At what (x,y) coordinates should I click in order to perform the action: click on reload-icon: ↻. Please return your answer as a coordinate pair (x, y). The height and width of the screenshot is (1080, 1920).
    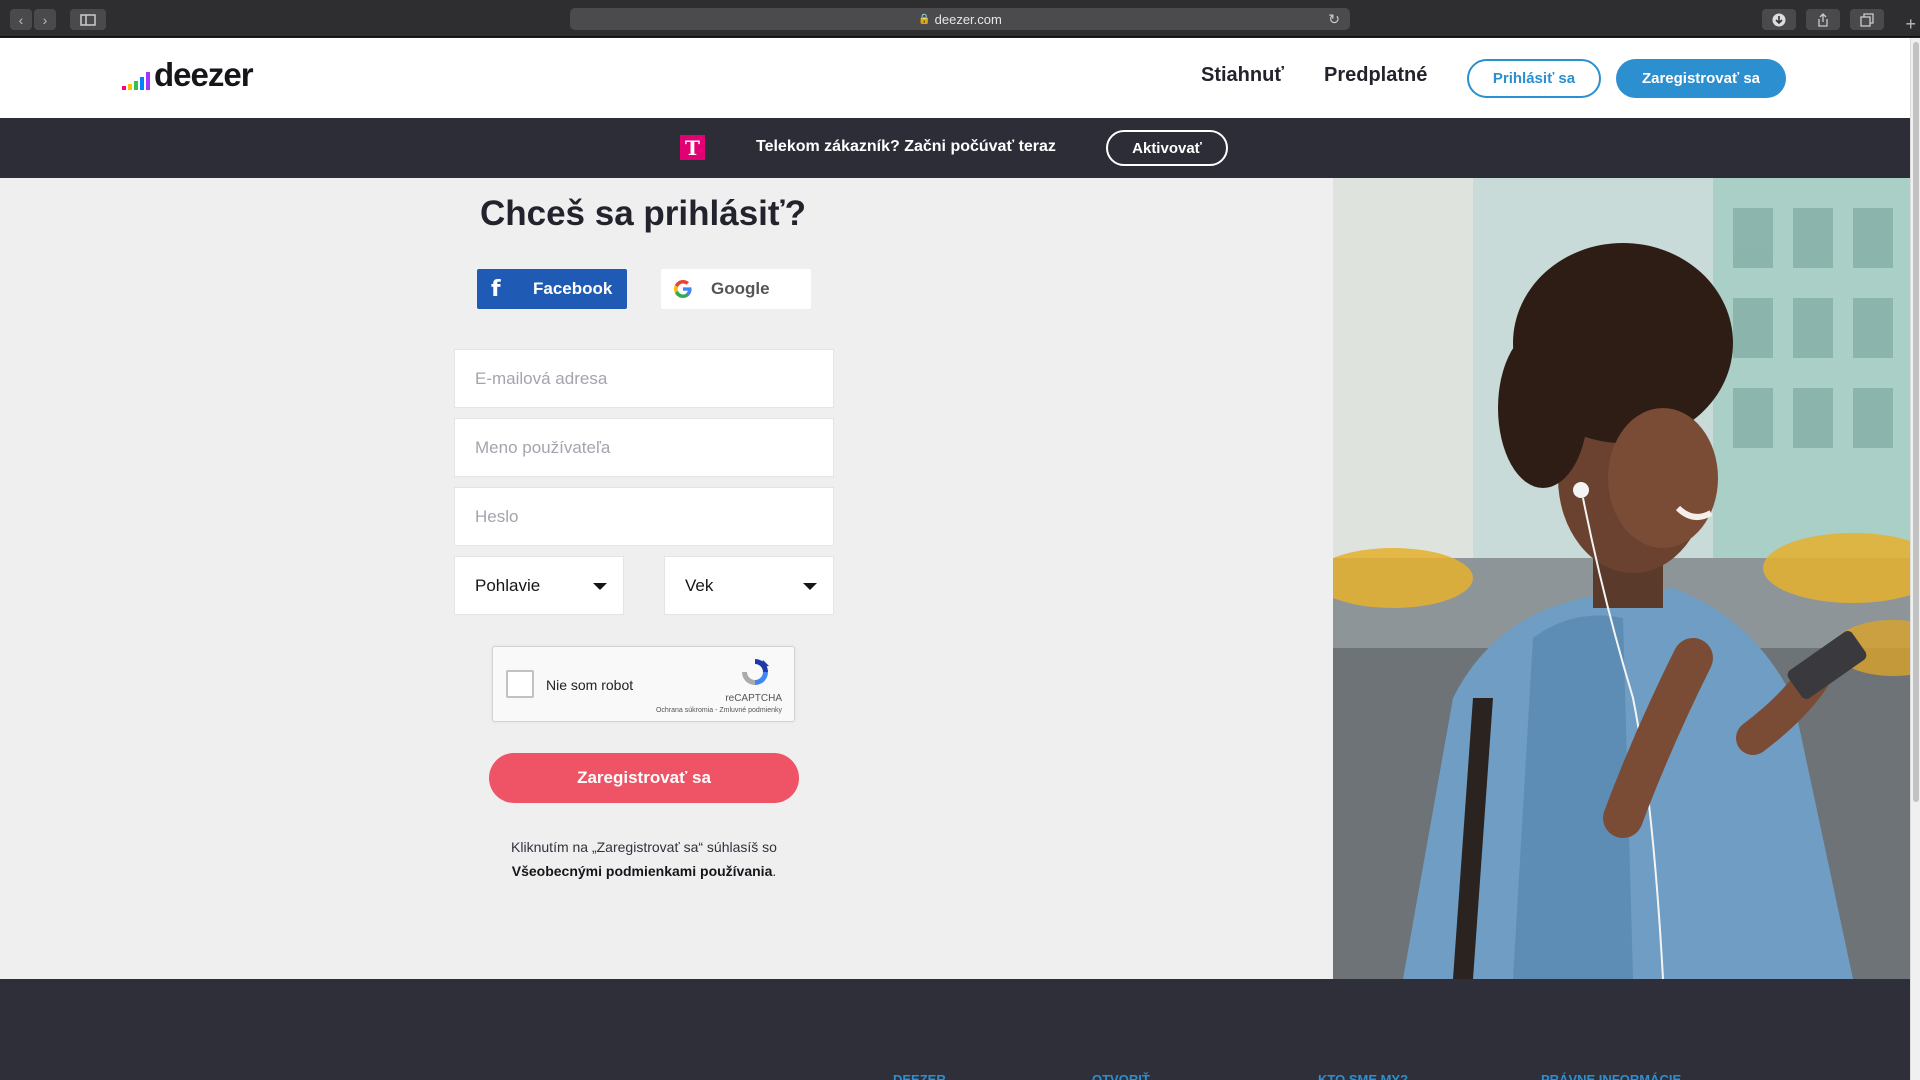
    Looking at the image, I should click on (1334, 19).